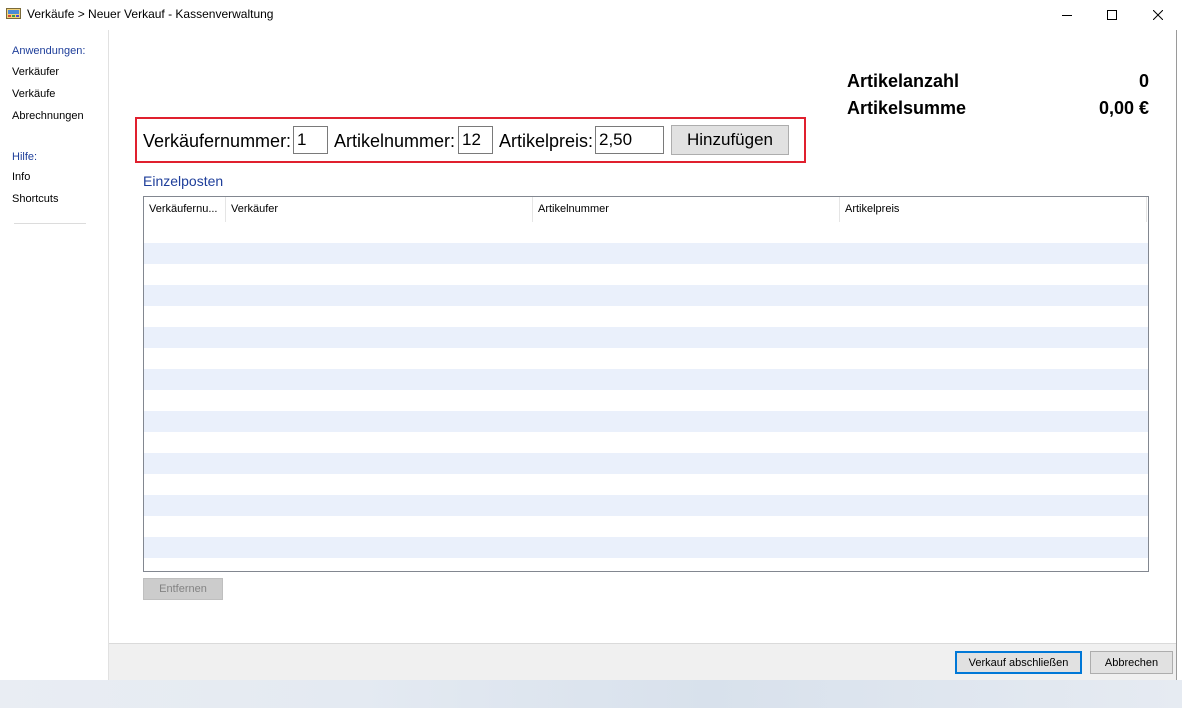 Image resolution: width=1182 pixels, height=708 pixels. I want to click on article-price-input, so click(629, 140).